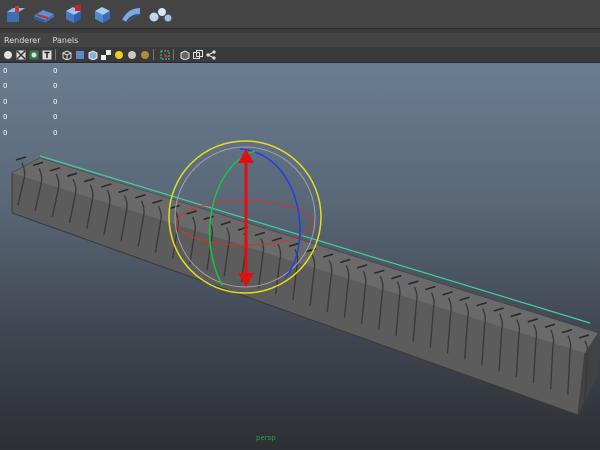 The image size is (600, 450). What do you see at coordinates (33, 54) in the screenshot?
I see `image-plane-icon` at bounding box center [33, 54].